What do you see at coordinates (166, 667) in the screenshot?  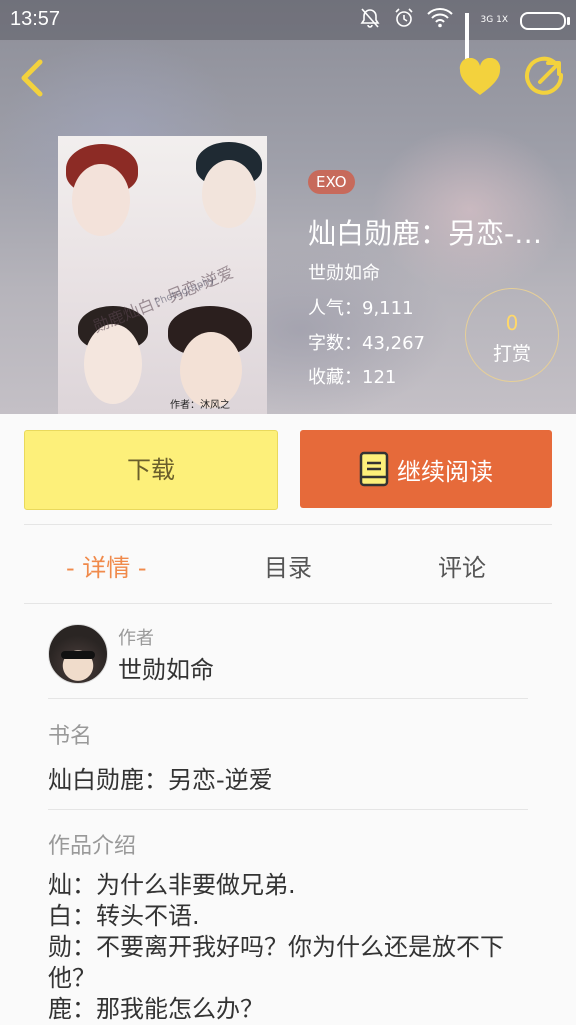 I see `author-name: 世勋如命` at bounding box center [166, 667].